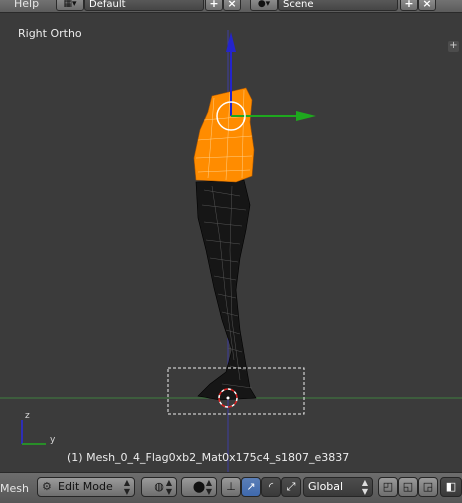 This screenshot has height=503, width=462. Describe the element at coordinates (427, 5) in the screenshot. I see `remove-scene-button: ×` at that location.